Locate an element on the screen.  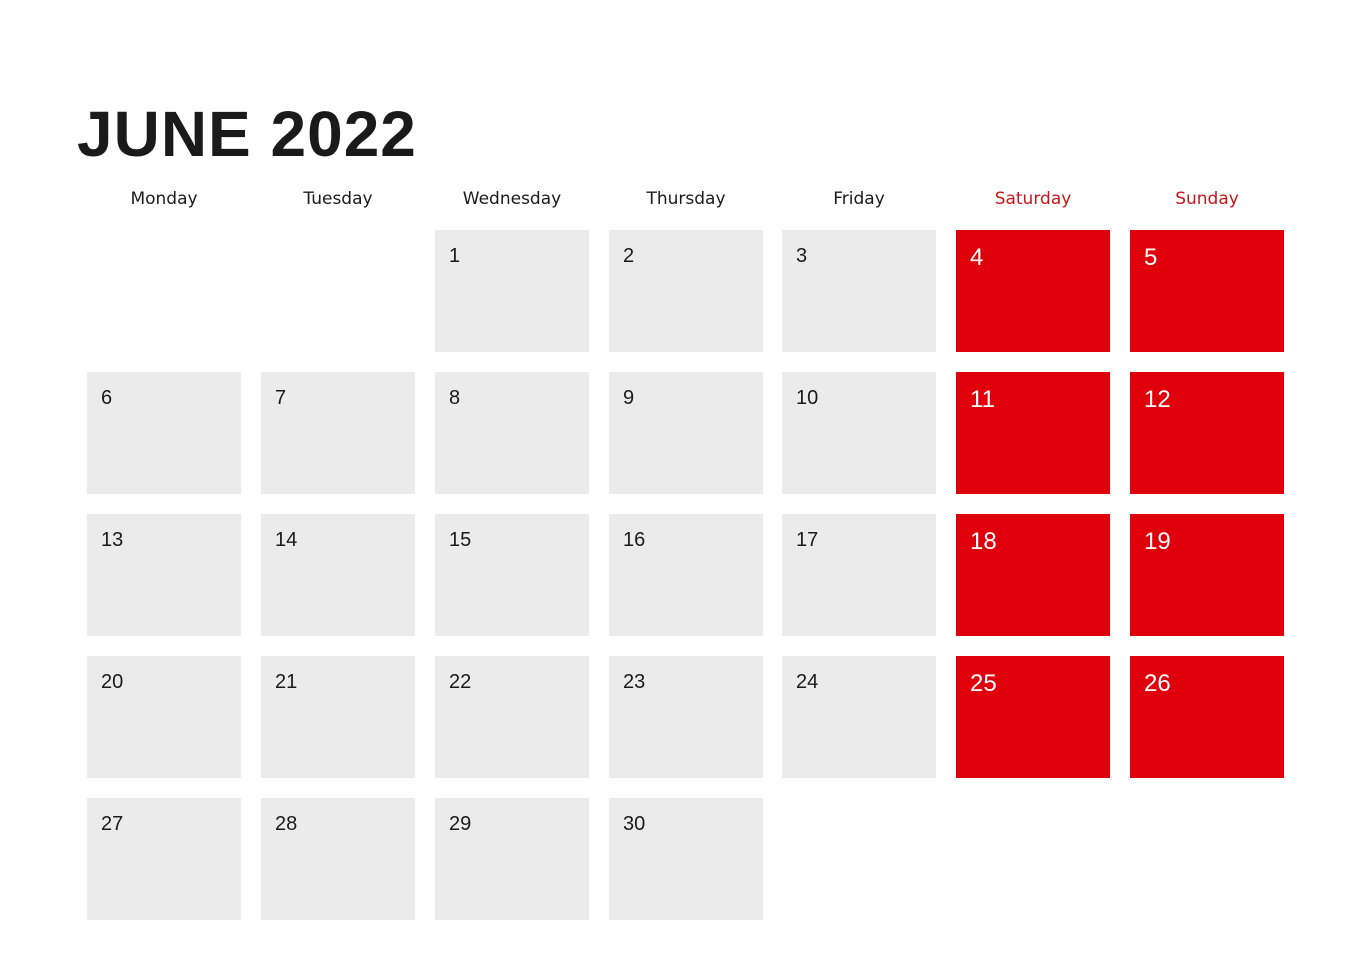
day-cell-3: 3 is located at coordinates (859, 291).